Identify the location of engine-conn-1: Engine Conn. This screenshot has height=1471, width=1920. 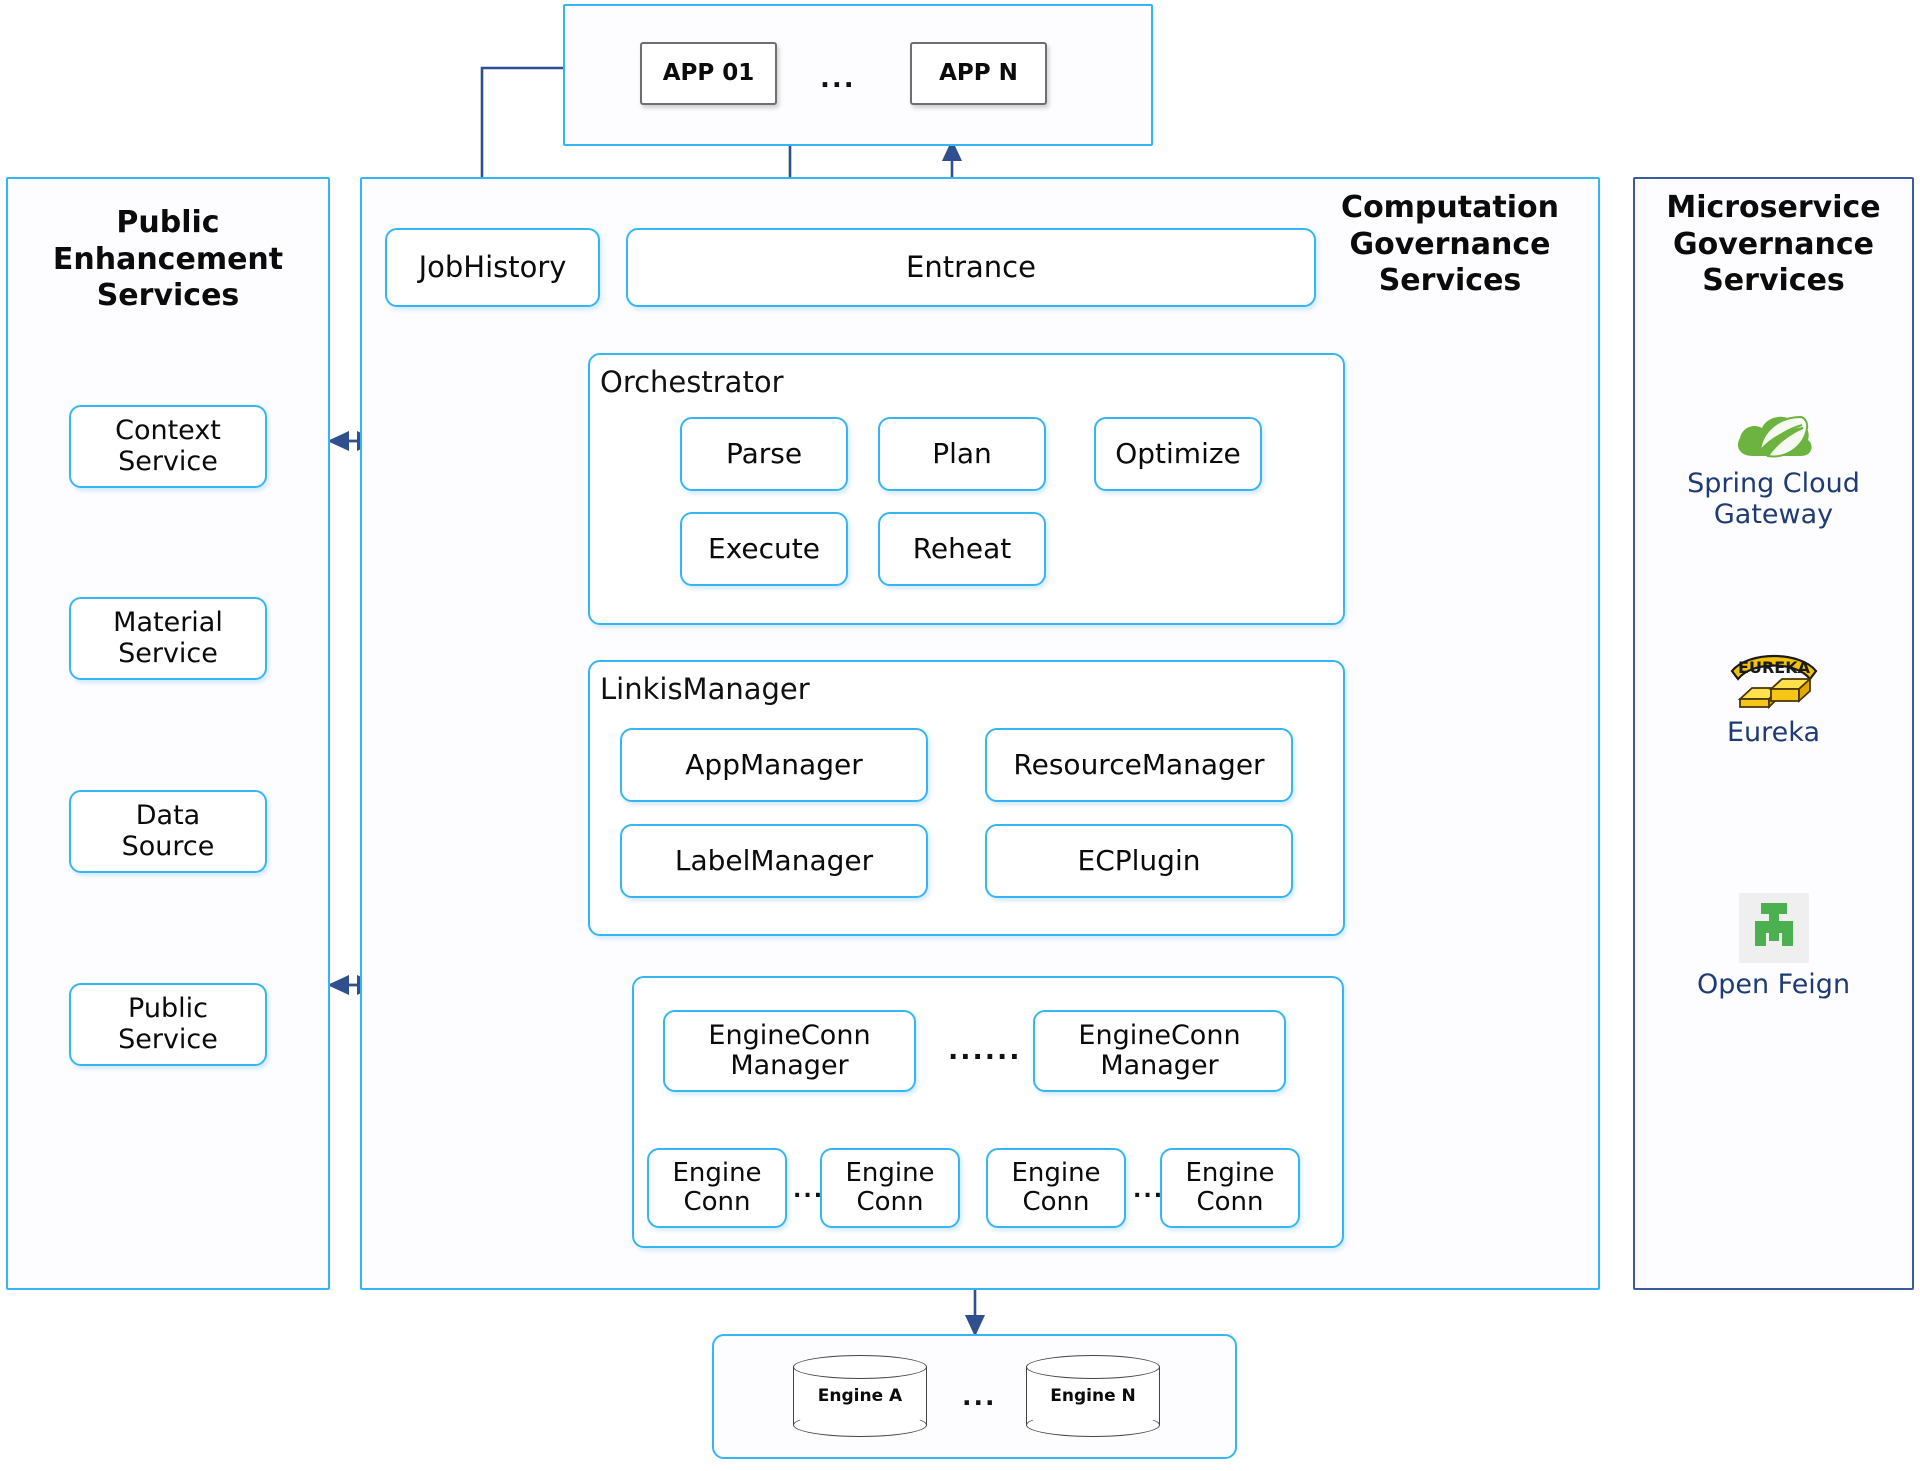
(717, 1188).